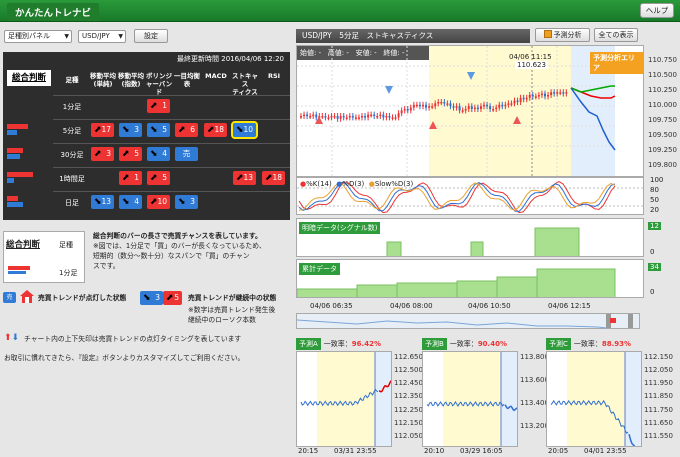 The height and width of the screenshot is (457, 680). What do you see at coordinates (481, 451) in the screenshot?
I see `forecast-x-tick: 03/29 16:05` at bounding box center [481, 451].